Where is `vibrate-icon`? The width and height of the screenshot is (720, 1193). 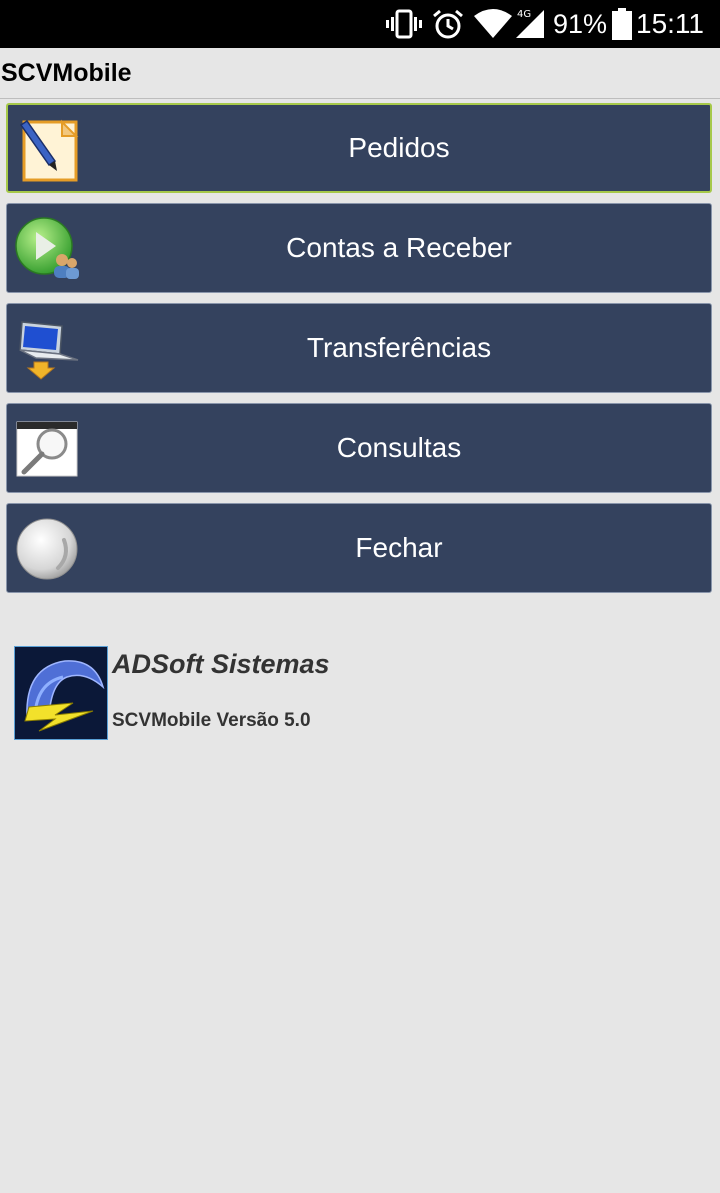
vibrate-icon is located at coordinates (404, 24).